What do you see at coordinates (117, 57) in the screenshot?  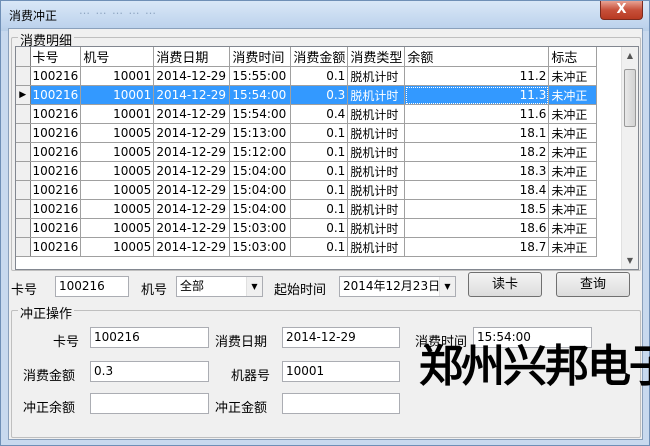 I see `col-header-machine: 机号` at bounding box center [117, 57].